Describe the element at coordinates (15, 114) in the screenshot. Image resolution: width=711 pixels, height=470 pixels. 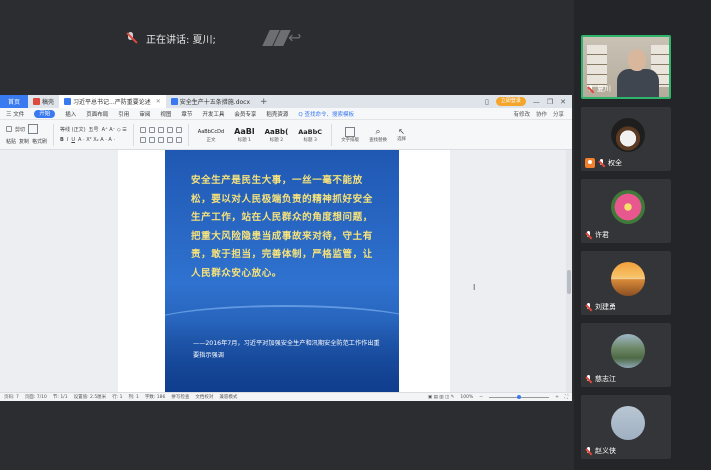
I see `menu-file: 三 文件` at that location.